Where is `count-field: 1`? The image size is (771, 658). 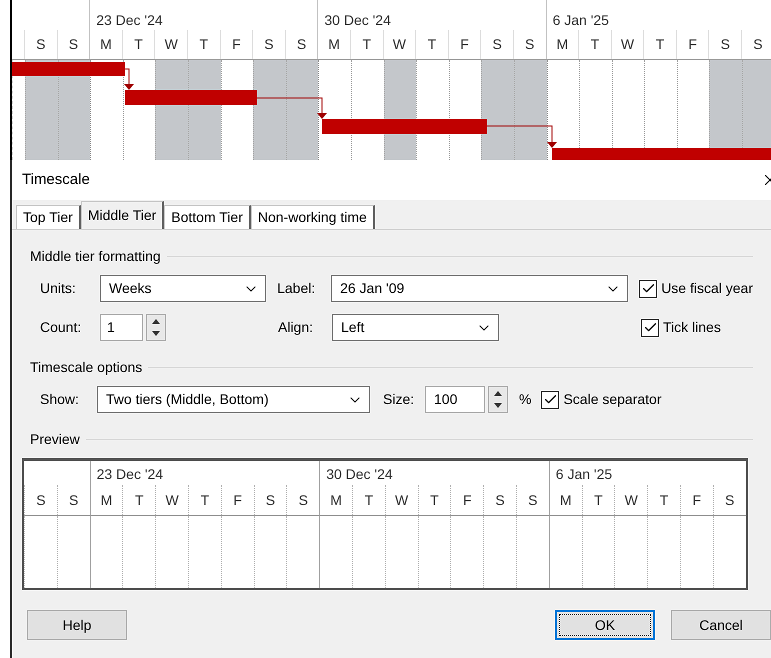 count-field: 1 is located at coordinates (121, 327).